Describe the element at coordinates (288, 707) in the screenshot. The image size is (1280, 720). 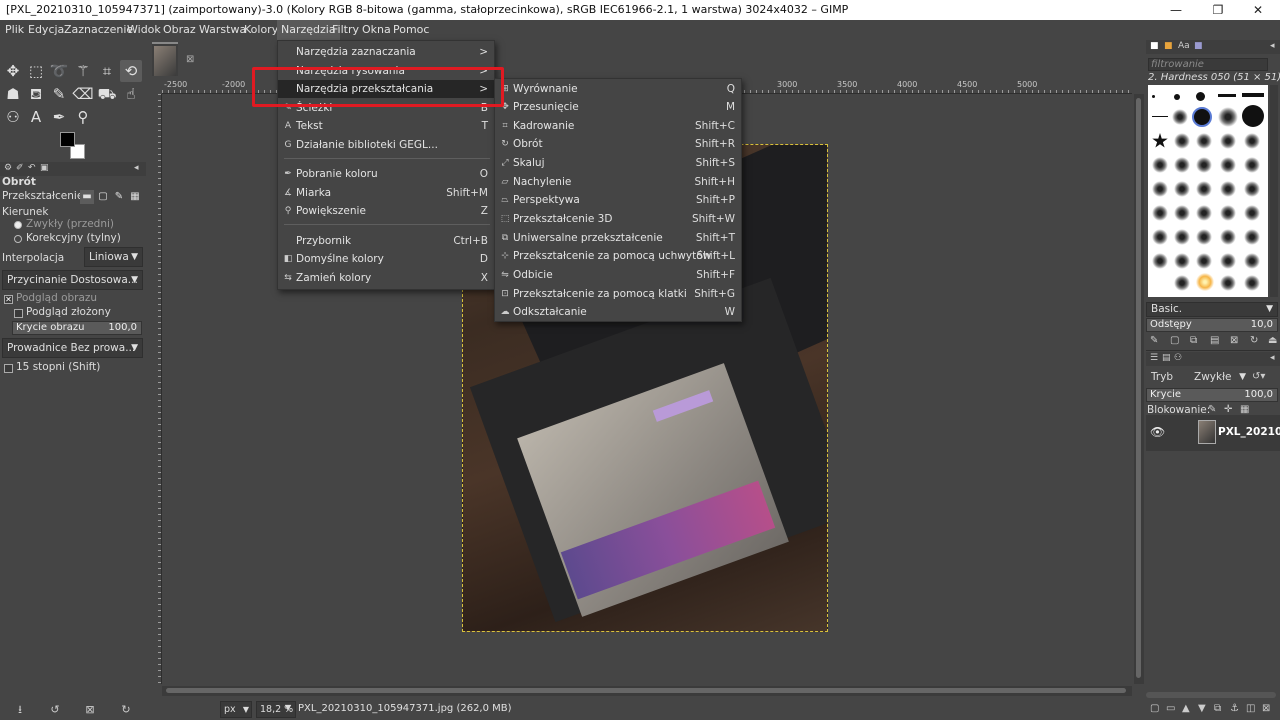
I see `chevron-down-icon: ▼` at that location.